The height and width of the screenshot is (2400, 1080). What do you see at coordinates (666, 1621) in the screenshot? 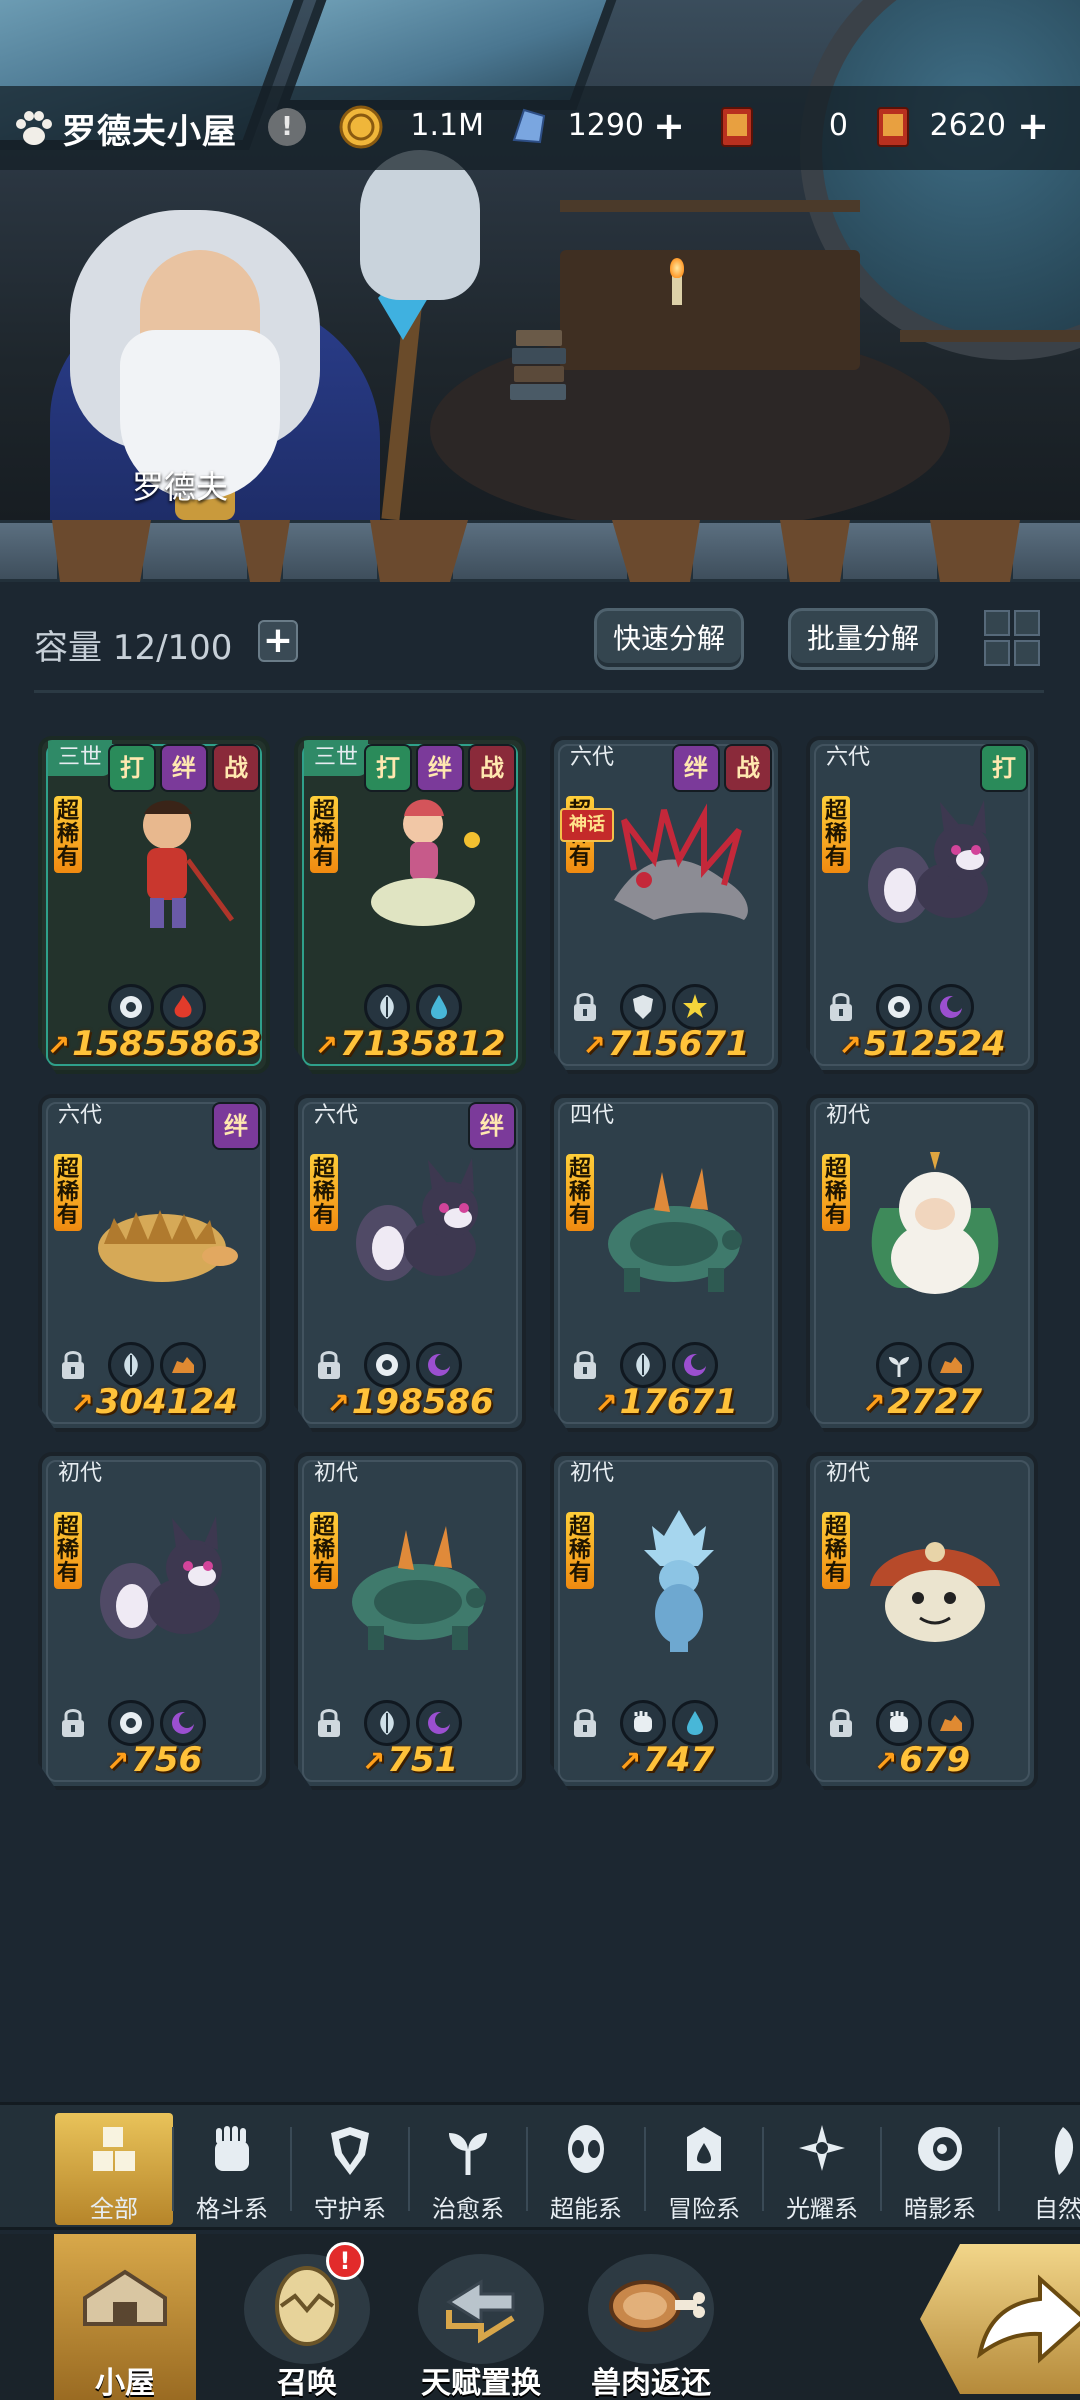
I see `creature-card: 初代超稀有 ↗747` at bounding box center [666, 1621].